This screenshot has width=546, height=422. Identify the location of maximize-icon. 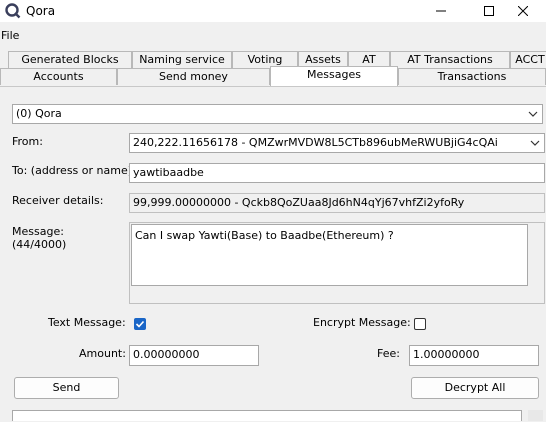
(489, 11).